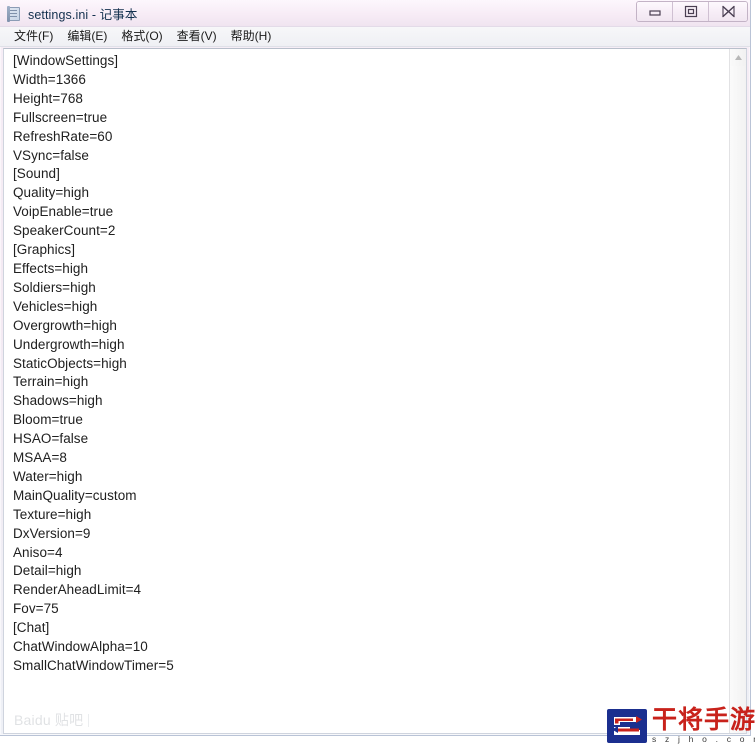 The width and height of the screenshot is (755, 747). Describe the element at coordinates (49, 79) in the screenshot. I see `text-line: Width=1366` at that location.